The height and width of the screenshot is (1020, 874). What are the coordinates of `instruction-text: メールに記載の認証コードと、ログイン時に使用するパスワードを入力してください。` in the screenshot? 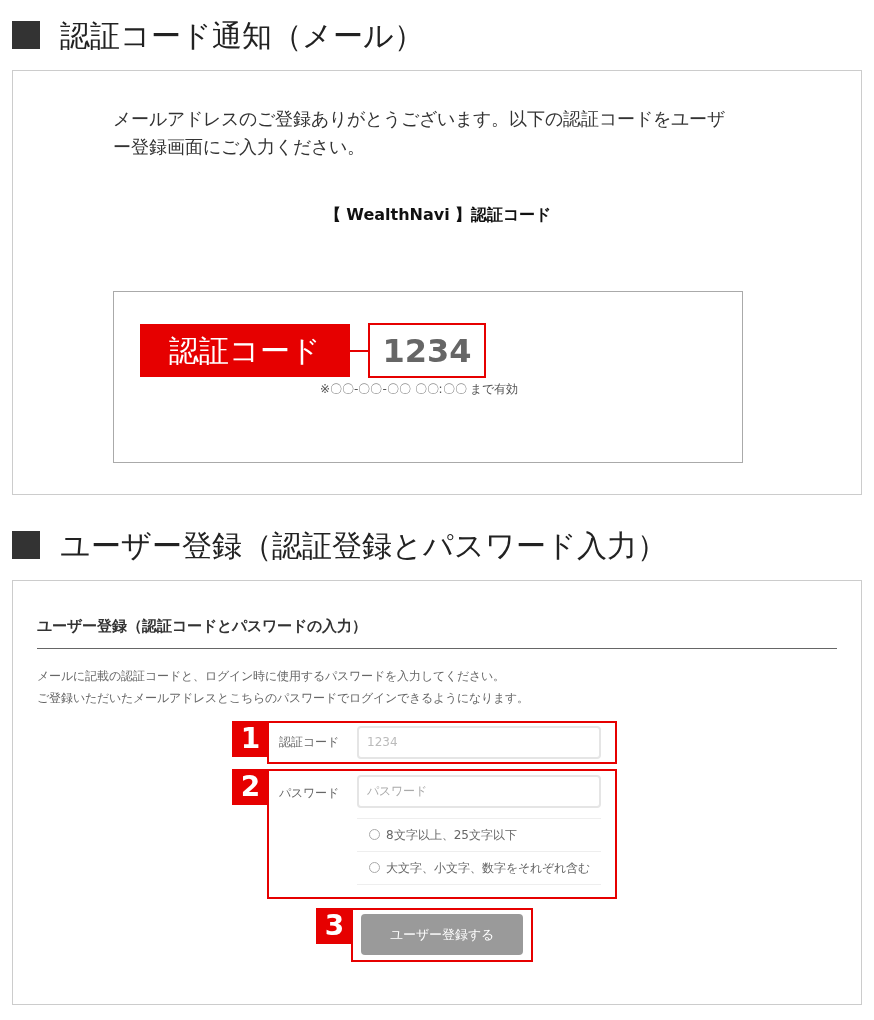 It's located at (271, 676).